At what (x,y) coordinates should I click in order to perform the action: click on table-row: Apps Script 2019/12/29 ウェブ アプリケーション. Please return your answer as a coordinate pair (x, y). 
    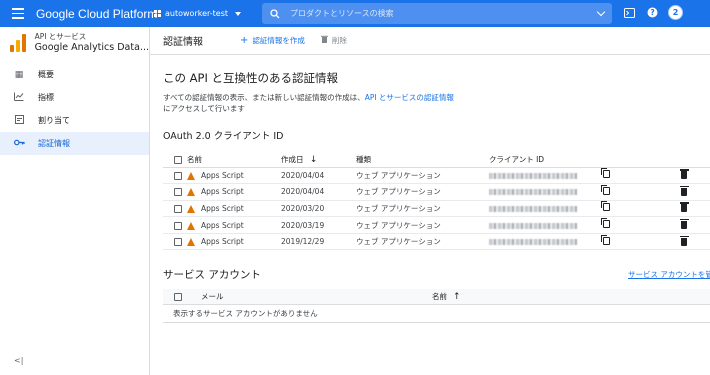
    Looking at the image, I should click on (436, 242).